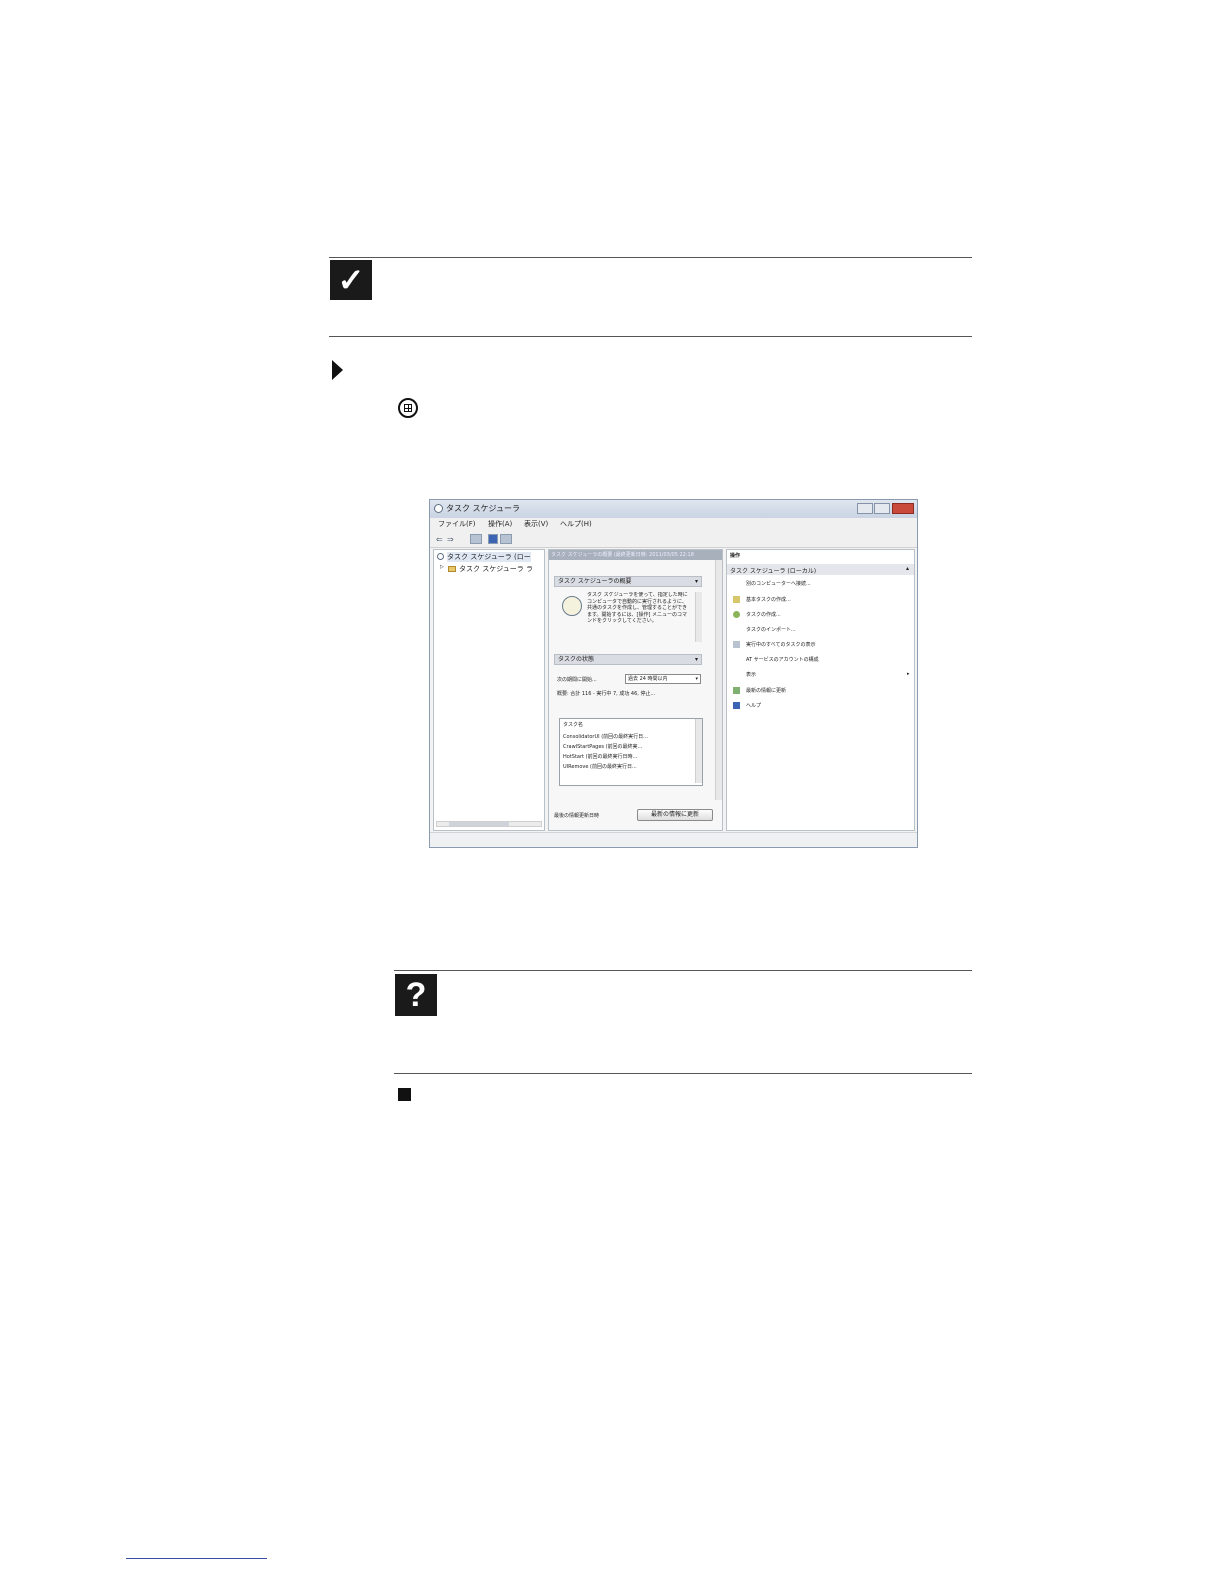  What do you see at coordinates (718, 680) in the screenshot?
I see `center-scrollbar` at bounding box center [718, 680].